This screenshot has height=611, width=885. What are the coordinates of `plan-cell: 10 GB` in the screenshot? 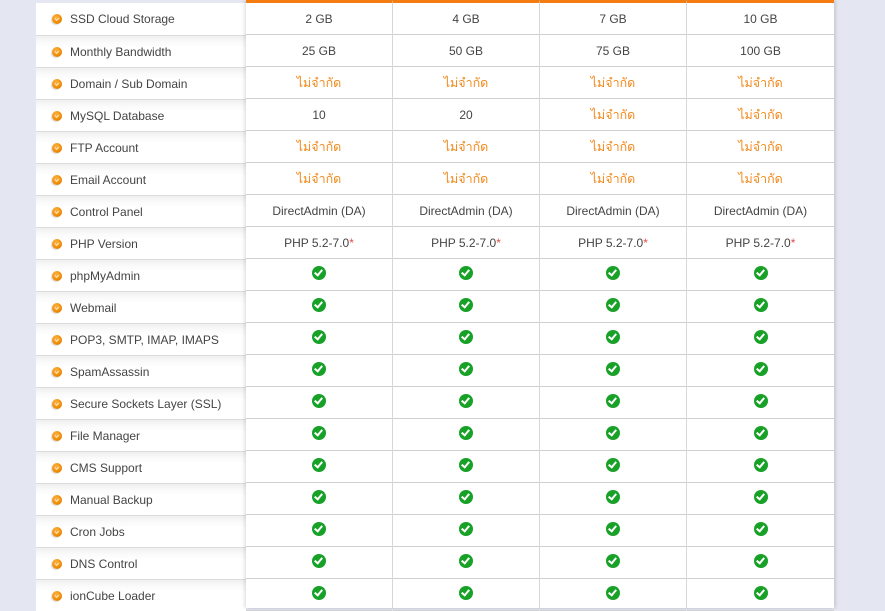 It's located at (760, 19).